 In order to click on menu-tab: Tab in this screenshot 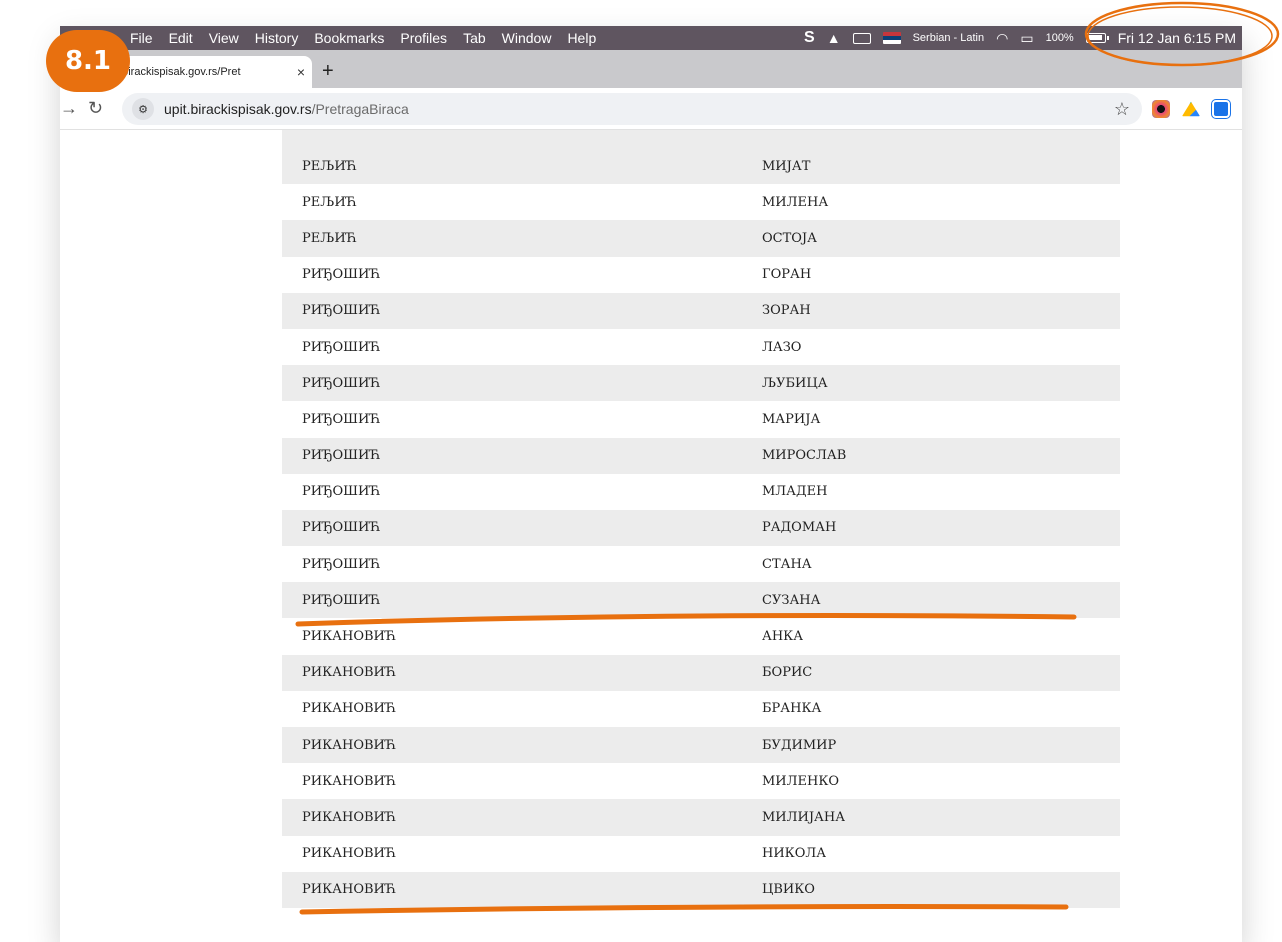, I will do `click(474, 38)`.